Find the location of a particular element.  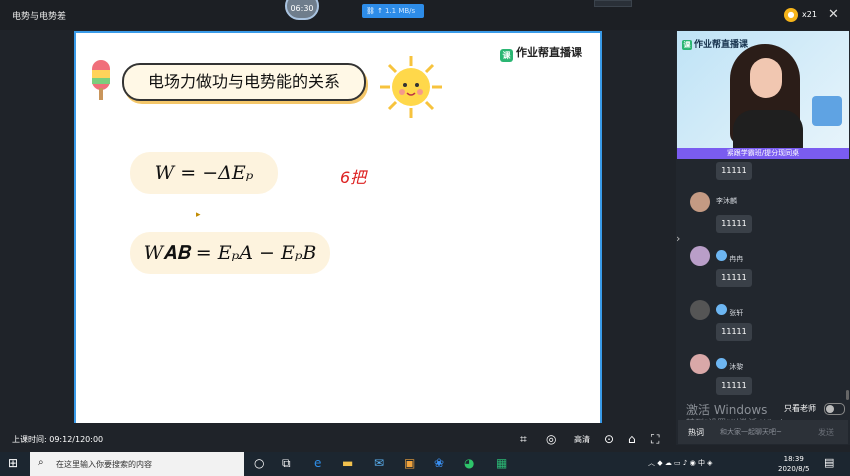

store-icon: ▣ is located at coordinates (409, 463).